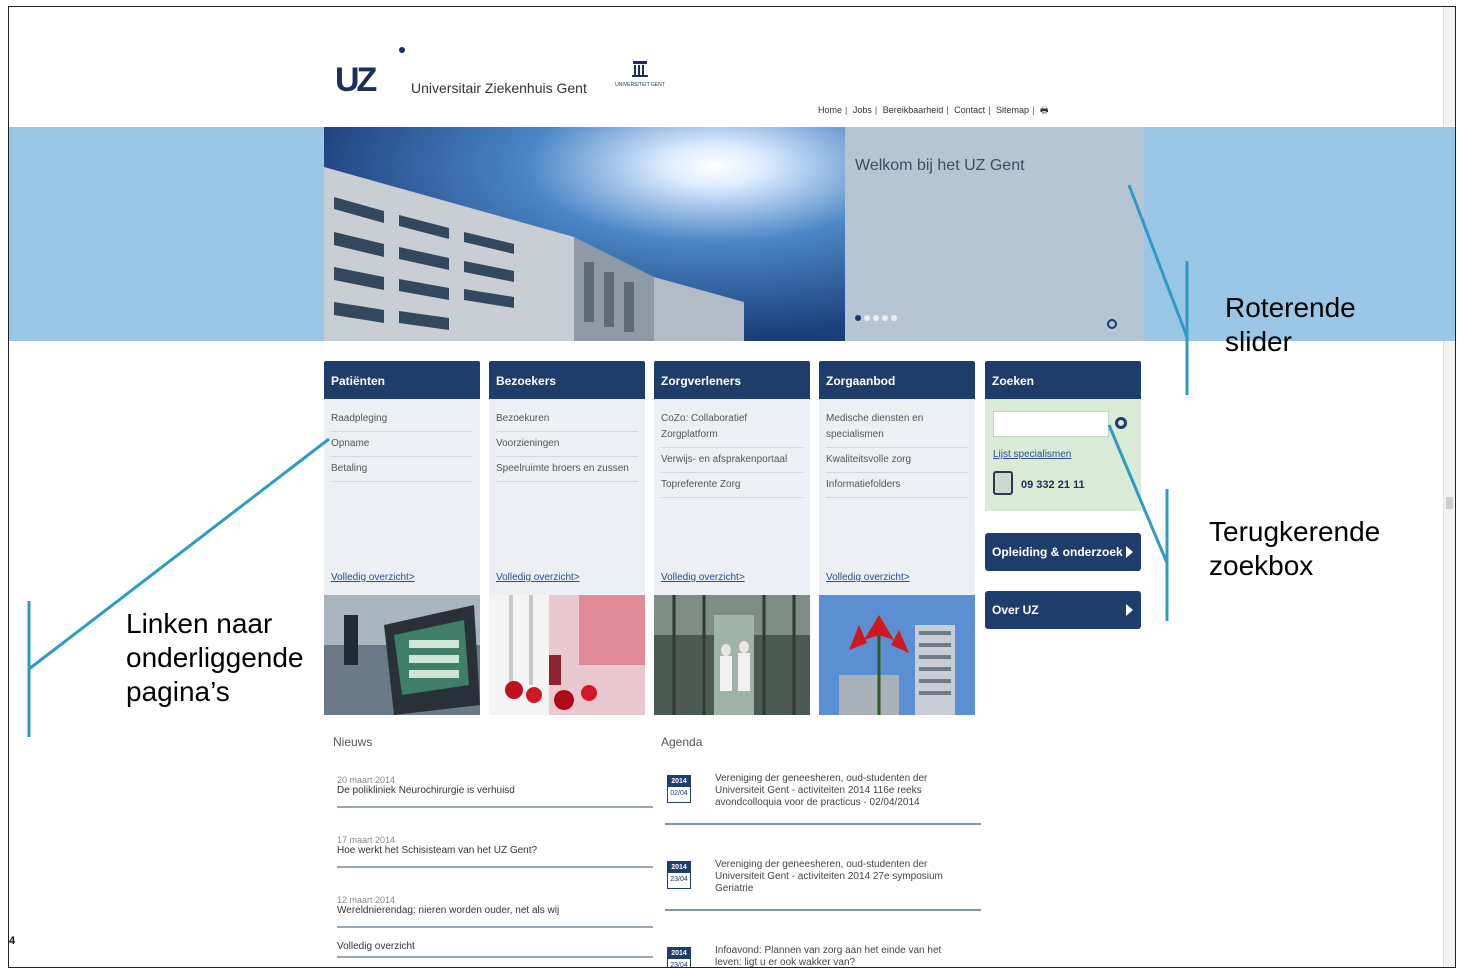 This screenshot has height=970, width=1458. I want to click on agenda-title: Agenda, so click(682, 742).